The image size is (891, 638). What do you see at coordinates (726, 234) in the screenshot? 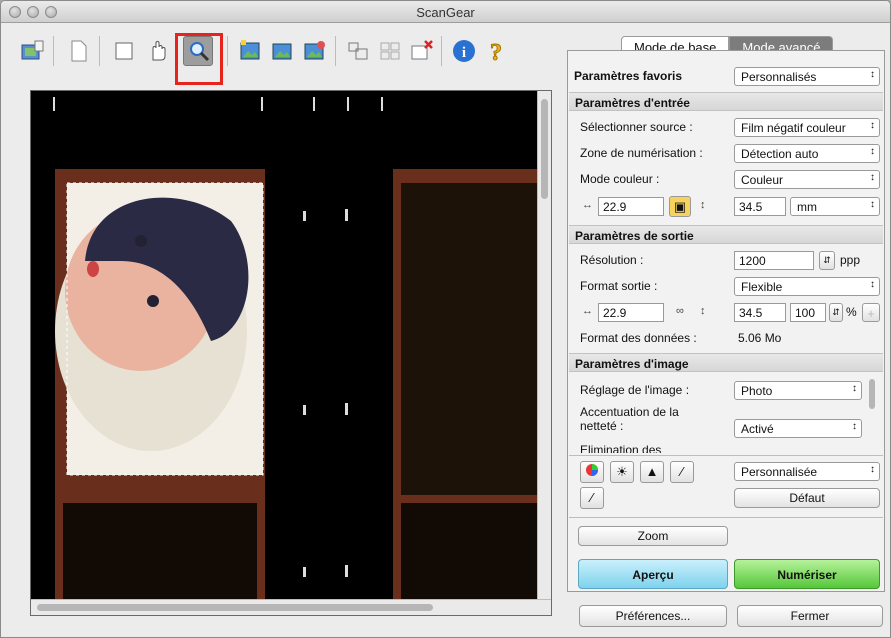
I see `output-settings-header: Paramètres de sortie` at bounding box center [726, 234].